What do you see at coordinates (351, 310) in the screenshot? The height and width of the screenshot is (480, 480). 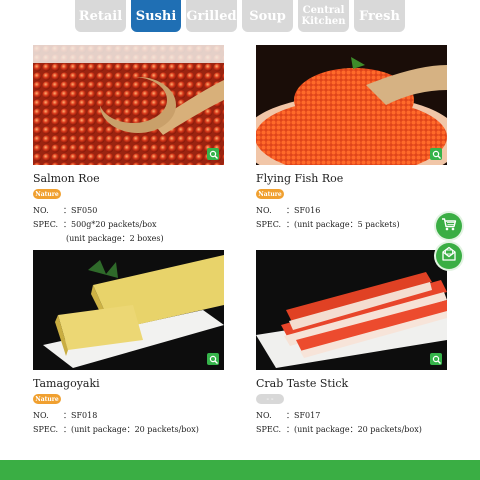 I see `product-image-crab-taste-stick` at bounding box center [351, 310].